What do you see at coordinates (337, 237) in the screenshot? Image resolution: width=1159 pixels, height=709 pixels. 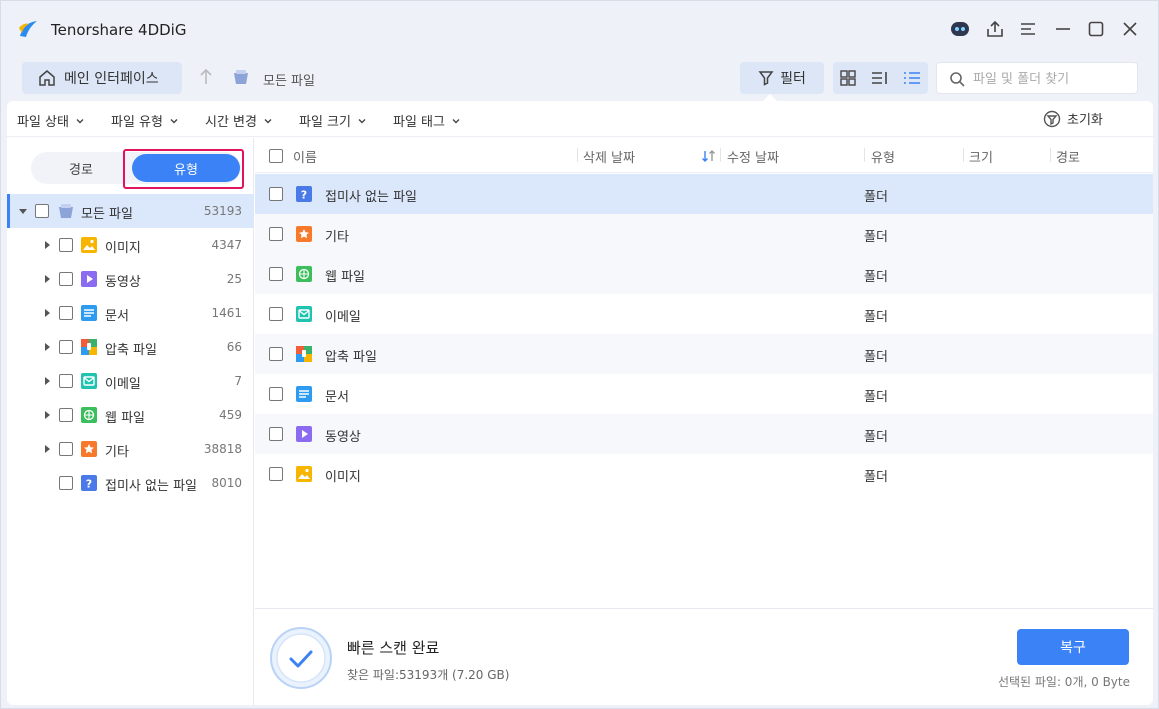 I see `row-name: 기타` at bounding box center [337, 237].